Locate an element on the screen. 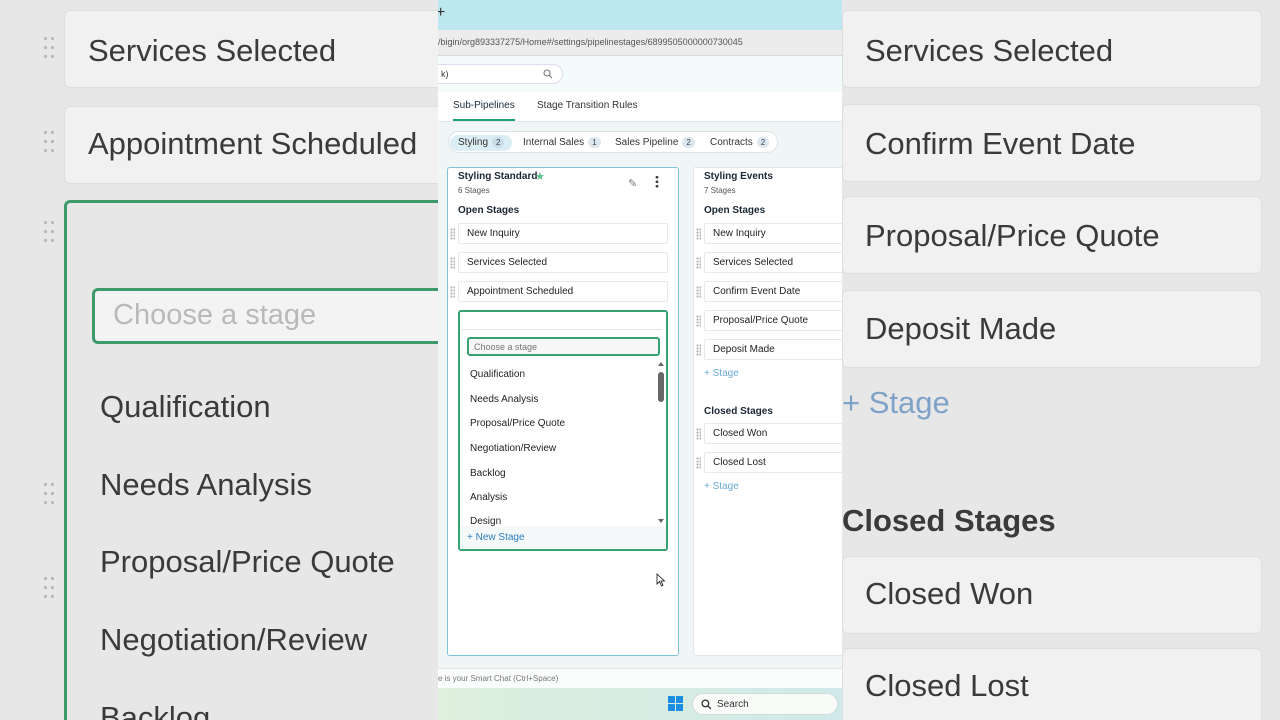 This screenshot has width=1280, height=720. chip-styling: Styling 2 is located at coordinates (481, 143).